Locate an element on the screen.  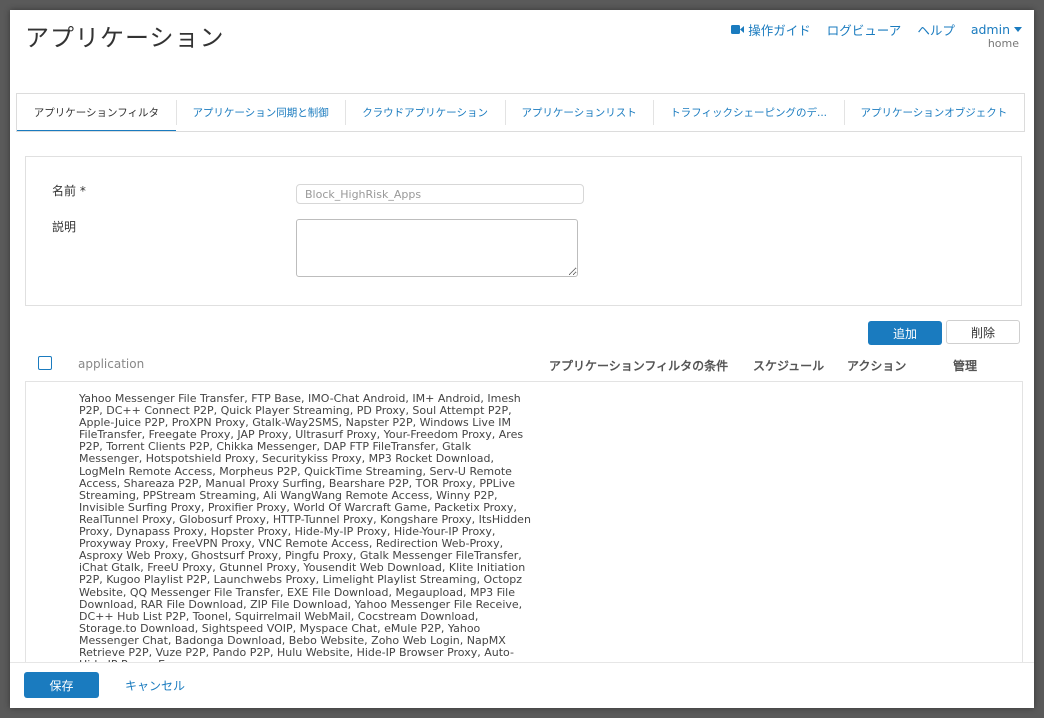
header-links: 操作ガイド ログビューア ヘルプ admin is located at coordinates (876, 29).